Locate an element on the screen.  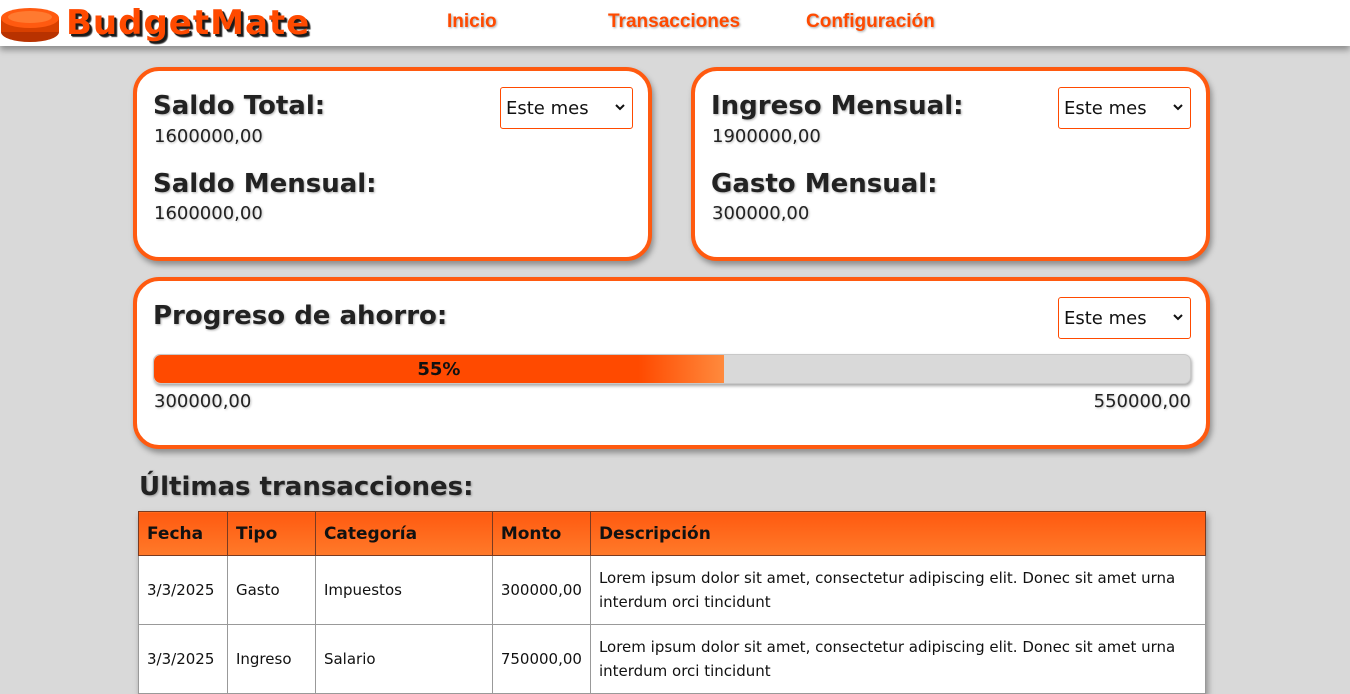
logo: BudgetMate is located at coordinates (155, 23).